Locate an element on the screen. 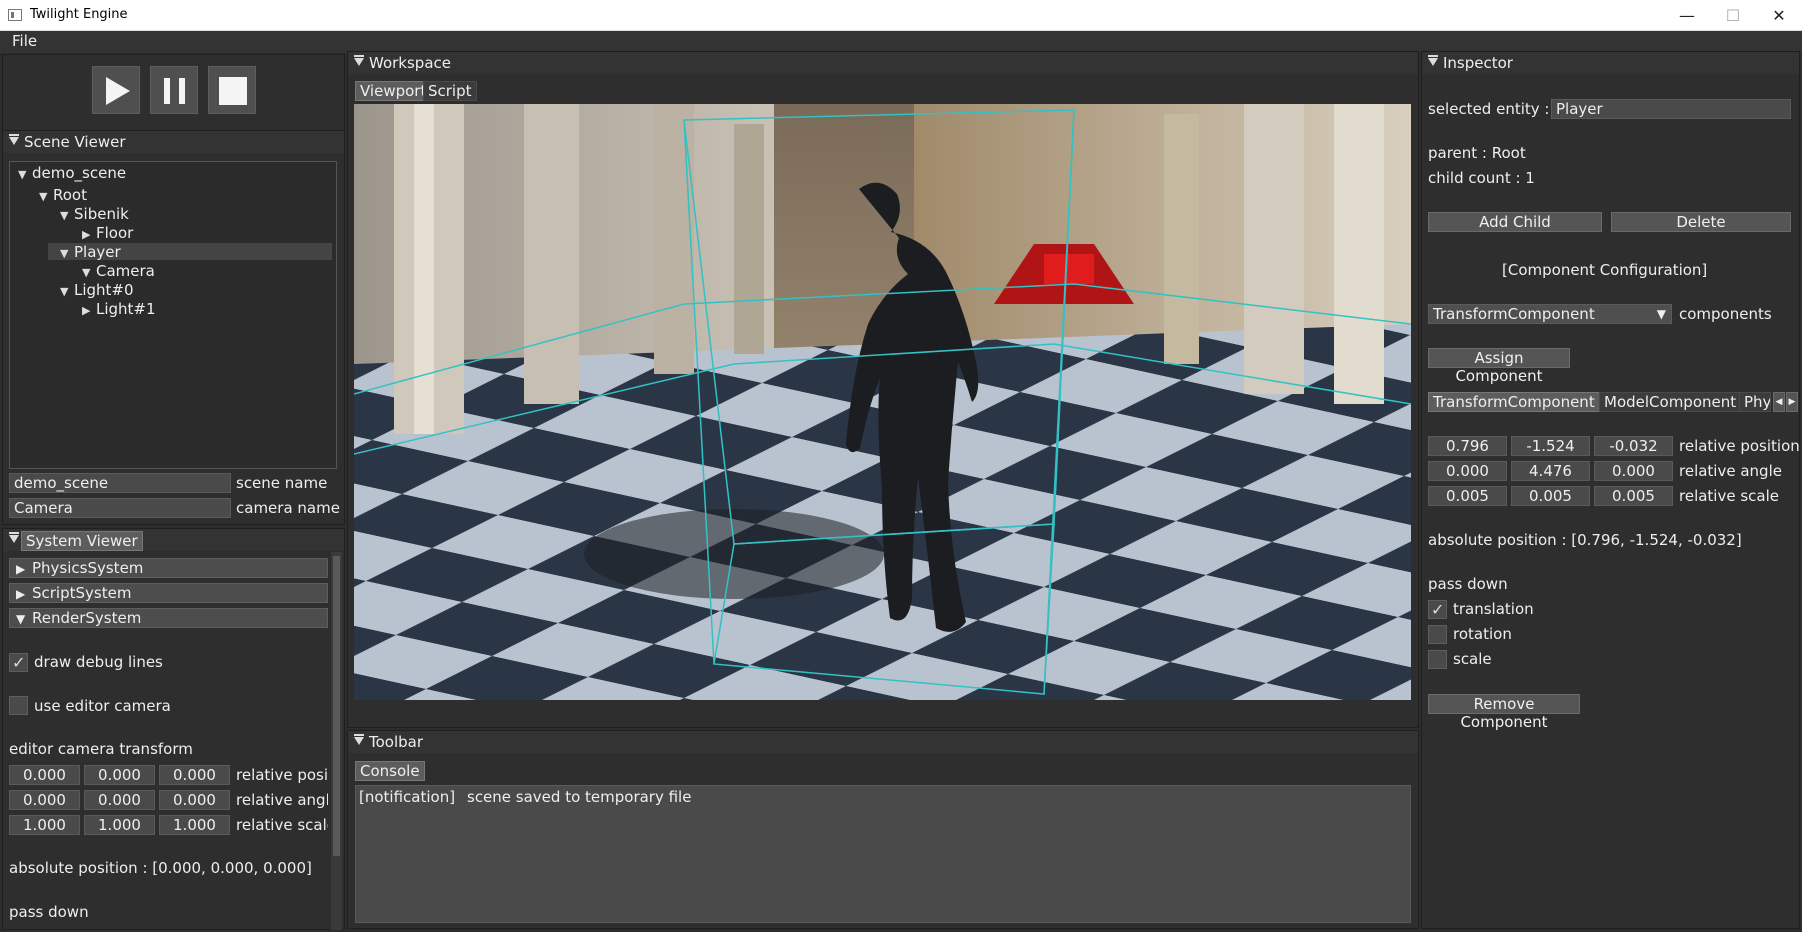 The height and width of the screenshot is (932, 1802). relative-angle-label: relative angle is located at coordinates (1730, 471).